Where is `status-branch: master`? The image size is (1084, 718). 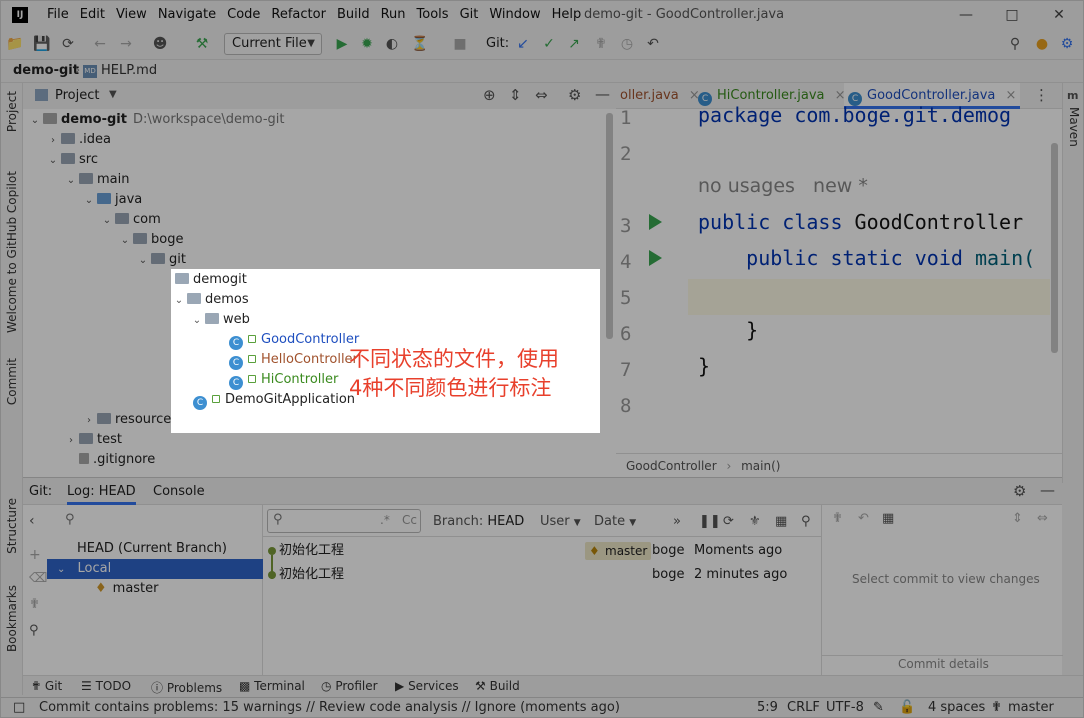
status-branch: master is located at coordinates (1031, 707).